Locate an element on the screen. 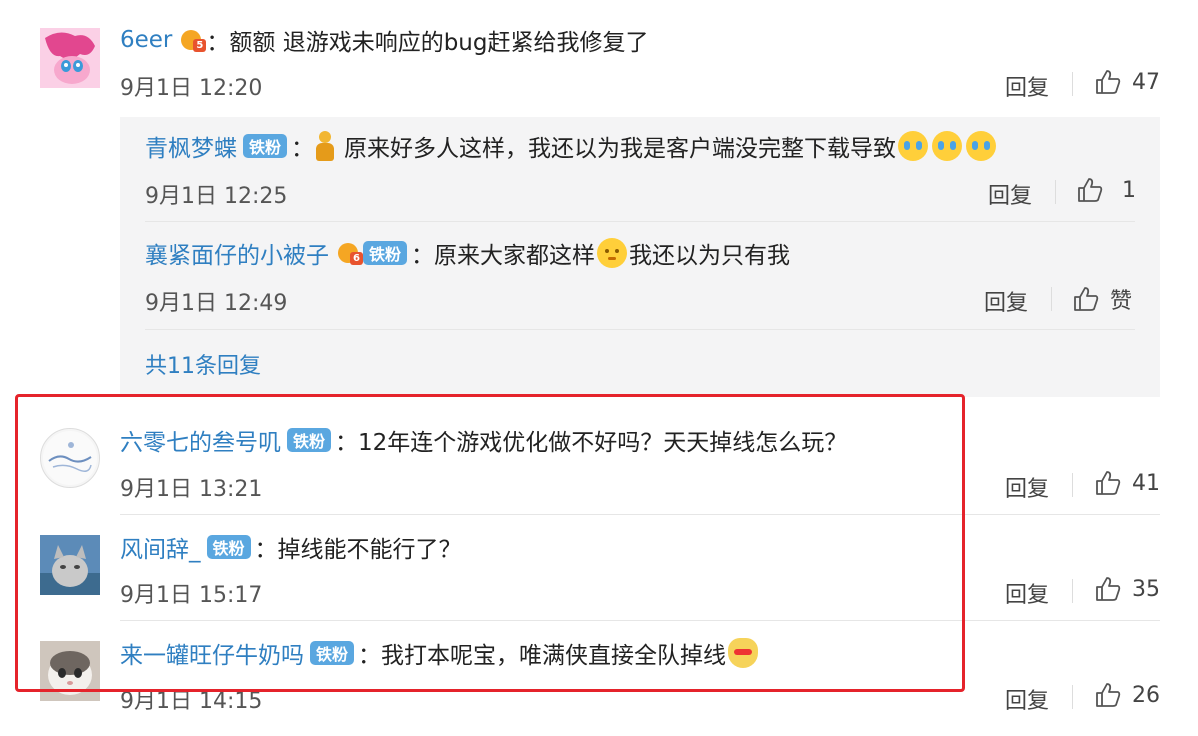 The width and height of the screenshot is (1198, 736). comment-text: 额额 退游戏未响应的bug赶紧给我修复了 is located at coordinates (439, 43).